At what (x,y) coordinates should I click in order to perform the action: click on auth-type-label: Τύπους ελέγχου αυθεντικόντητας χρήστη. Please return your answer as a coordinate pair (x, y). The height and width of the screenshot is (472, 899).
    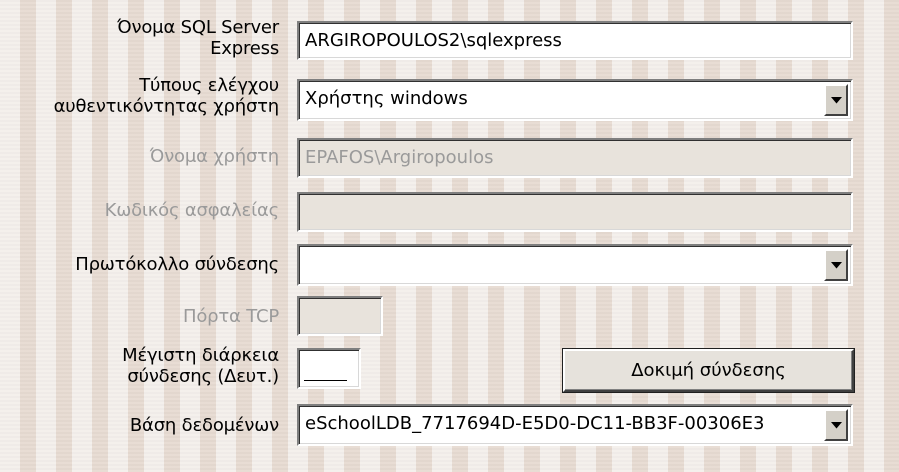
    Looking at the image, I should click on (166, 96).